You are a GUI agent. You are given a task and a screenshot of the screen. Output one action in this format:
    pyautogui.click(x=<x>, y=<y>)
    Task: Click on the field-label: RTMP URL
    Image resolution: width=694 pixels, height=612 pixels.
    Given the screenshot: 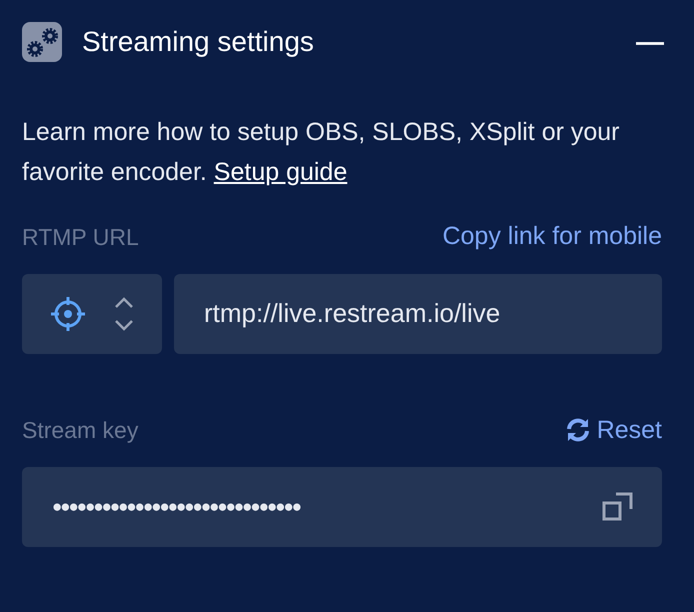 What is the action you would take?
    pyautogui.click(x=80, y=237)
    